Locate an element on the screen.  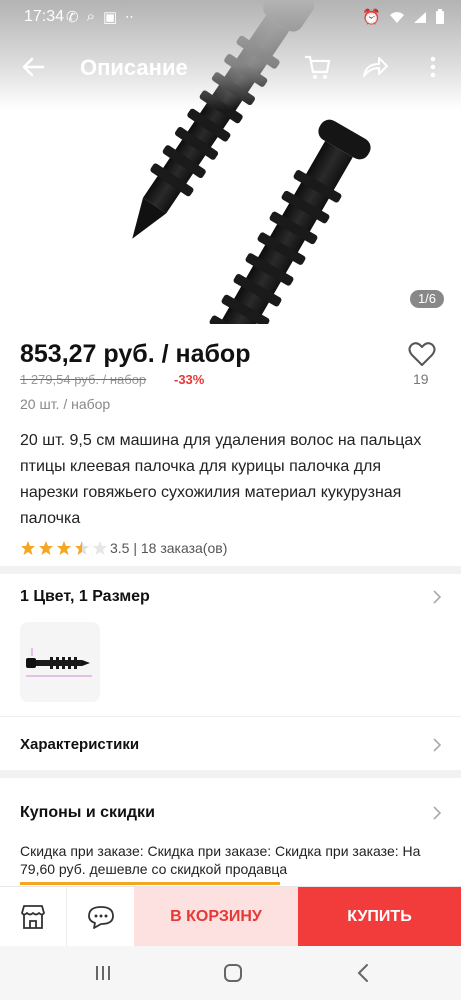
status-icons-left: ✆ ⌕ ▣ ∙∙ is located at coordinates (100, 17).